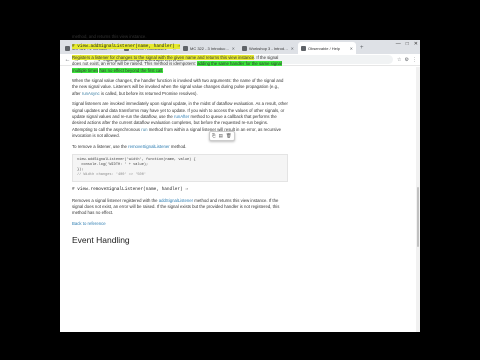 This screenshot has width=480, height=360. What do you see at coordinates (105, 87) in the screenshot?
I see `text-run: value` at bounding box center [105, 87].